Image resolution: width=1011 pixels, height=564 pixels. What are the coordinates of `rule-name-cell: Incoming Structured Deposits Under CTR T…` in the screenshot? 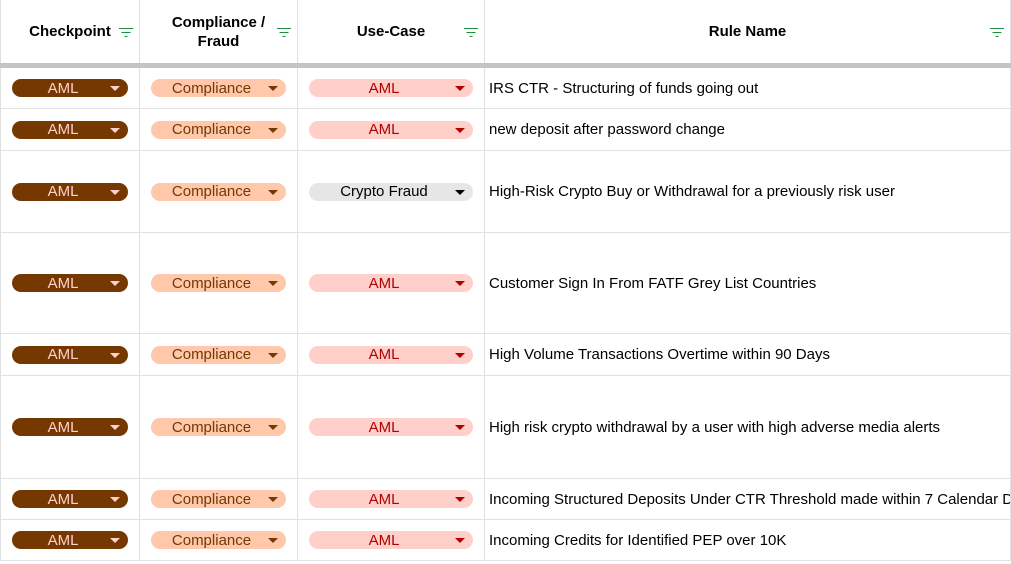 It's located at (748, 499).